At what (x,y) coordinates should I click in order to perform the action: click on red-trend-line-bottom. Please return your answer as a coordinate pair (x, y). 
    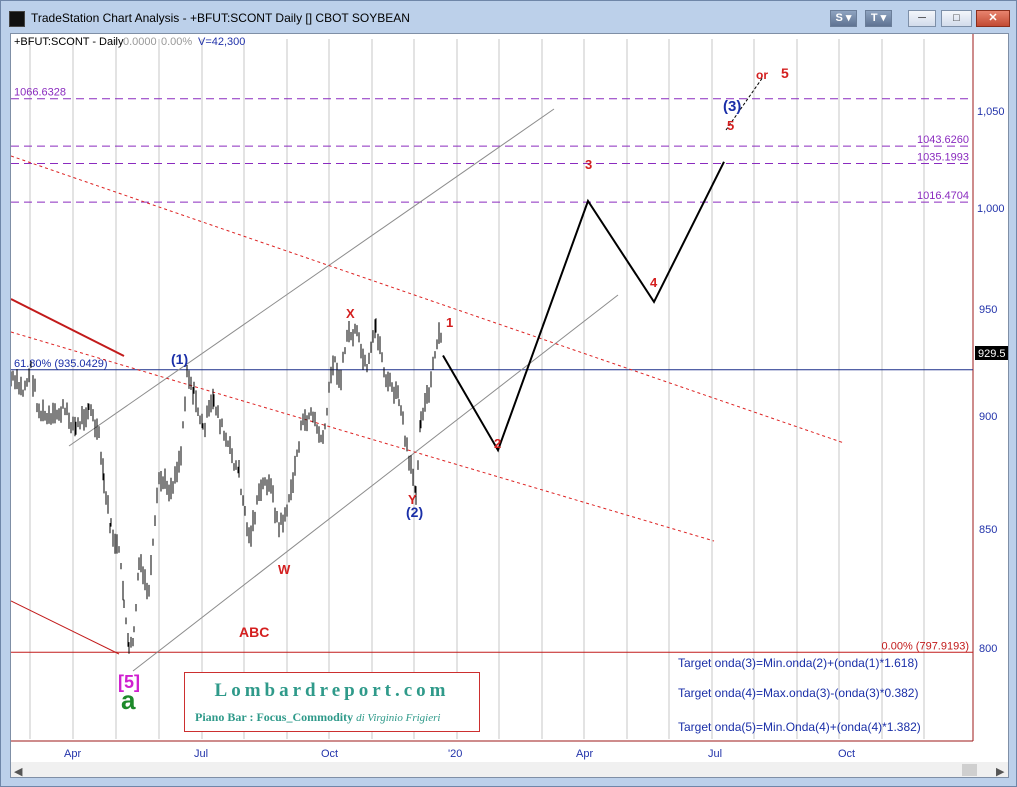
    Looking at the image, I should click on (65, 627).